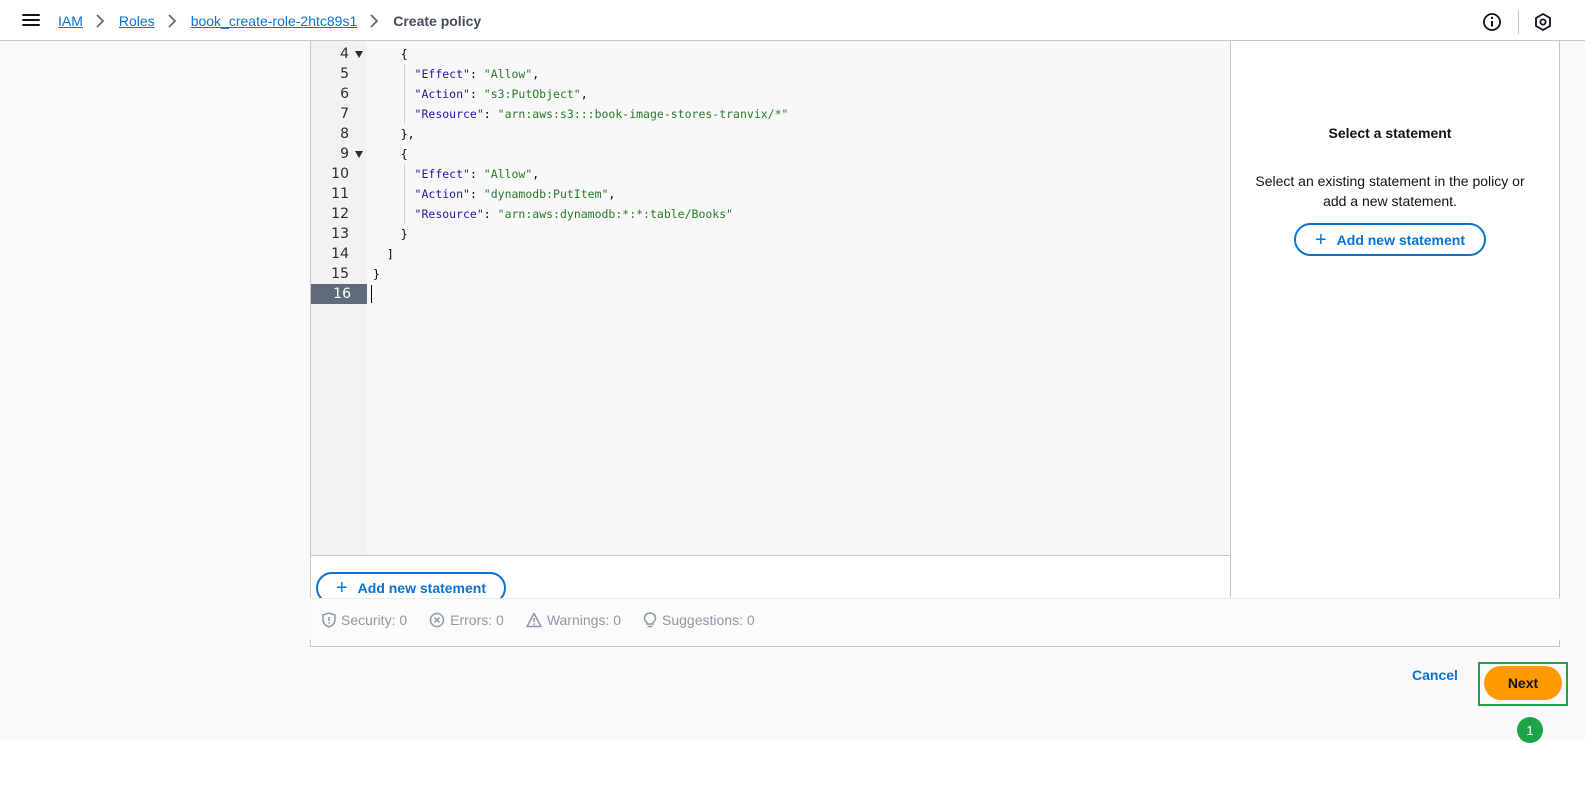  What do you see at coordinates (371, 294) in the screenshot?
I see `text-cursor` at bounding box center [371, 294].